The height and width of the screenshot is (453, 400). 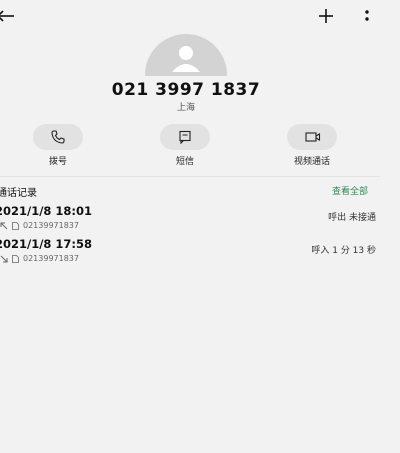 What do you see at coordinates (18, 193) in the screenshot?
I see `call-history-title: 通话记录` at bounding box center [18, 193].